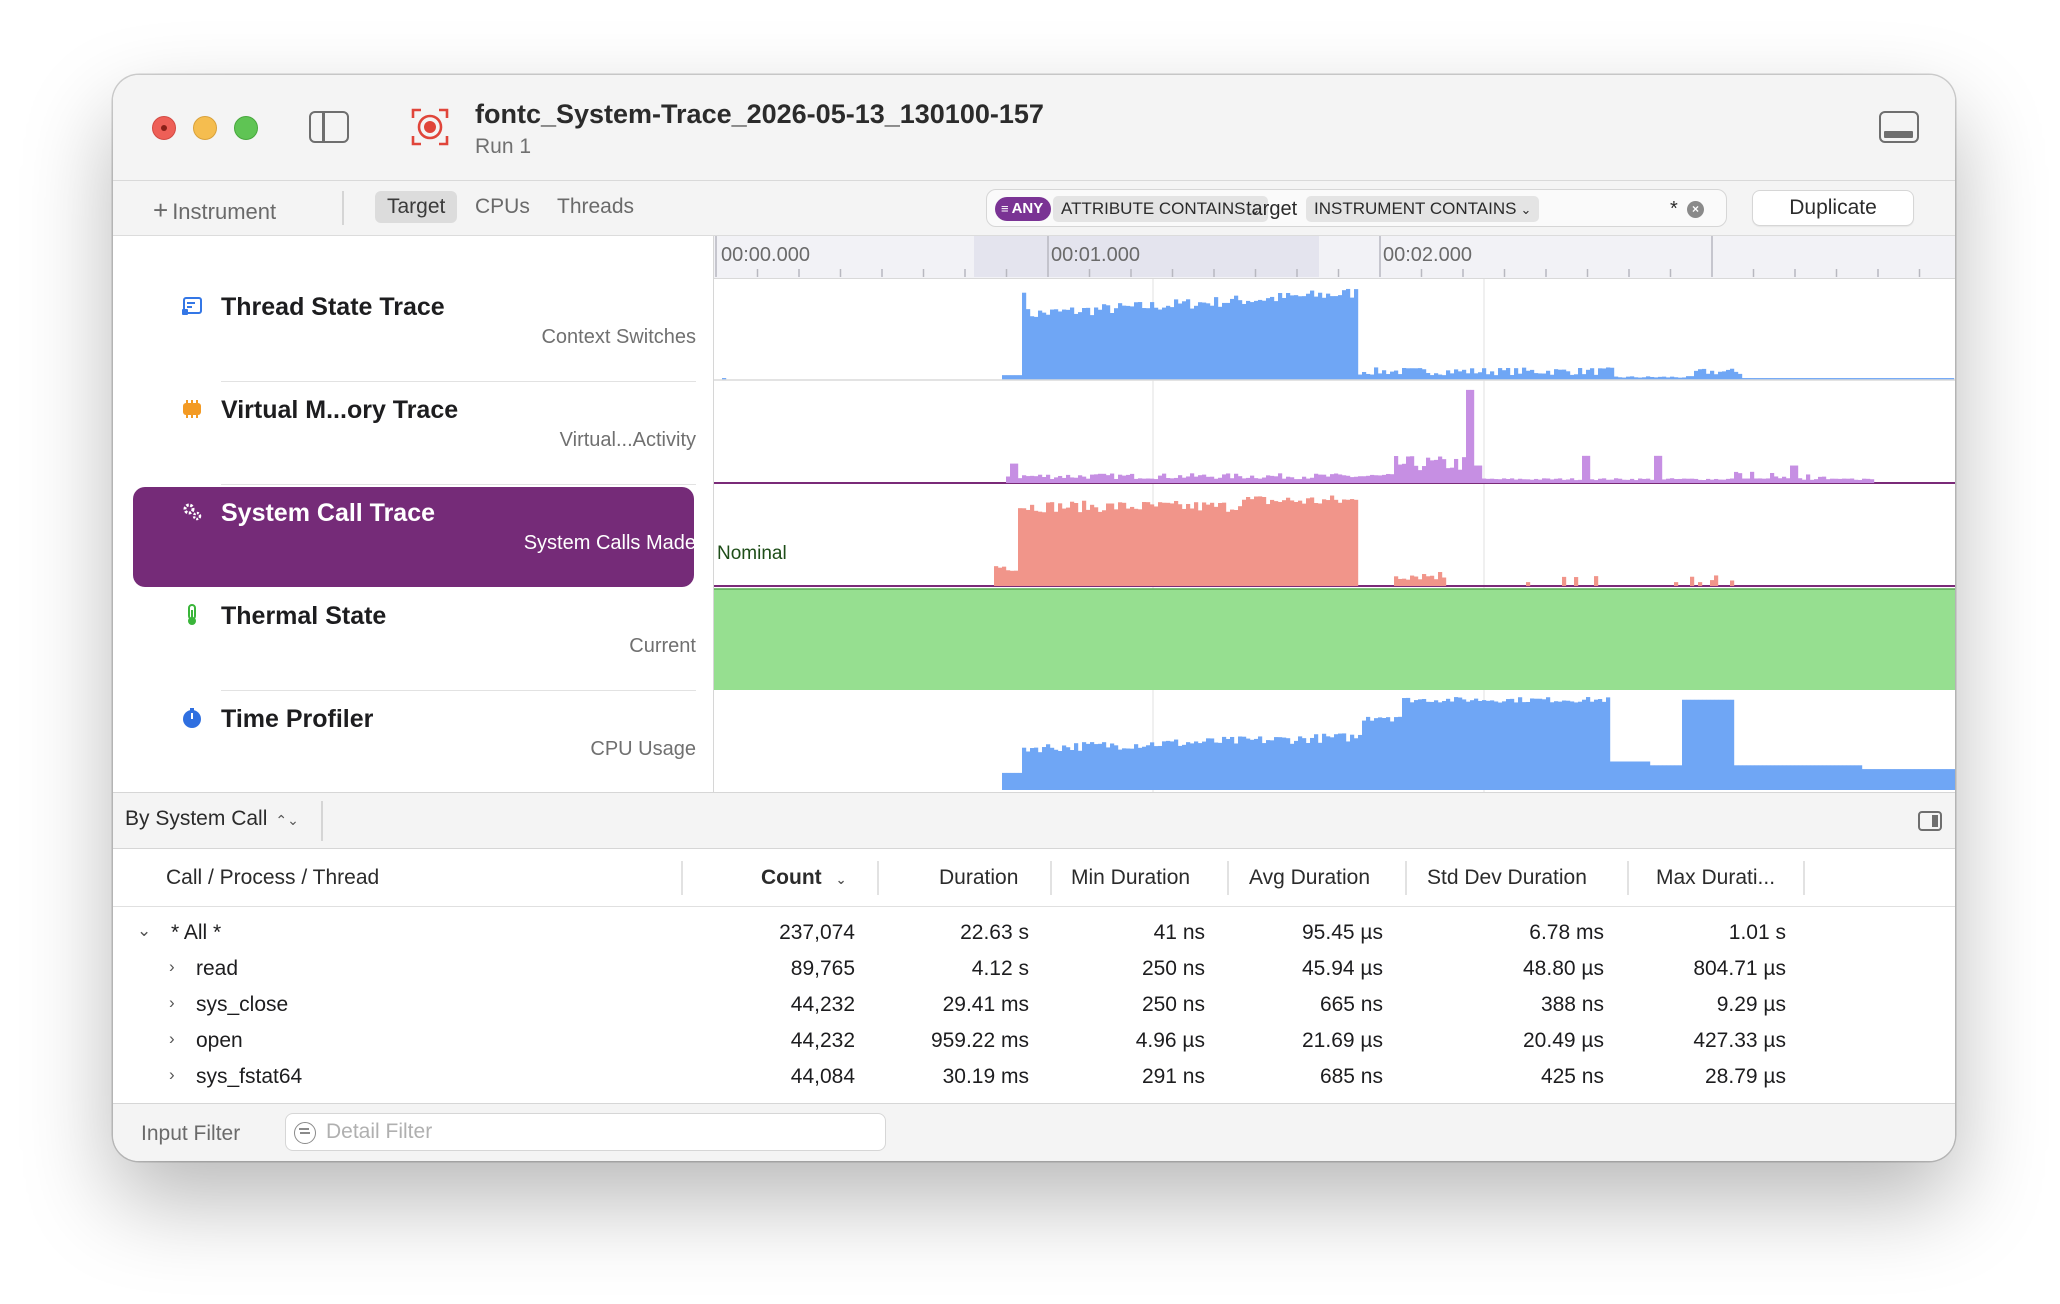 This screenshot has height=1304, width=2060. Describe the element at coordinates (144, 931) in the screenshot. I see `disclosure-expanded-icon: ⌄` at that location.